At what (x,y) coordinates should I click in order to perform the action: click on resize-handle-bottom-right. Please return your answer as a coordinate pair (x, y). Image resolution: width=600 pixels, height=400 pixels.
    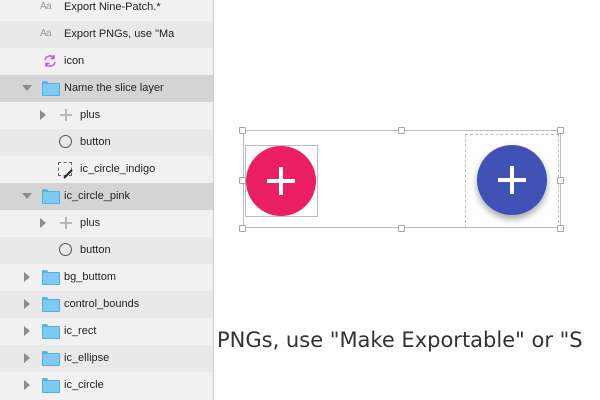
    Looking at the image, I should click on (560, 228).